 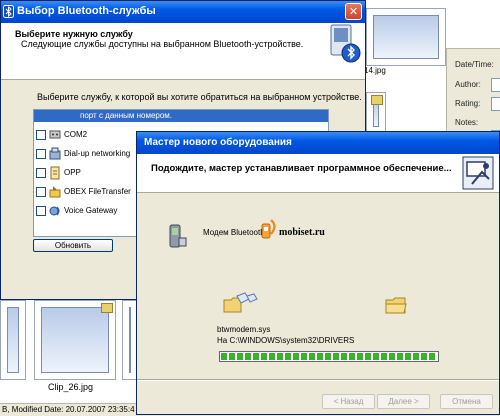 What do you see at coordinates (91, 210) in the screenshot?
I see `service-label: Voice Gateway` at bounding box center [91, 210].